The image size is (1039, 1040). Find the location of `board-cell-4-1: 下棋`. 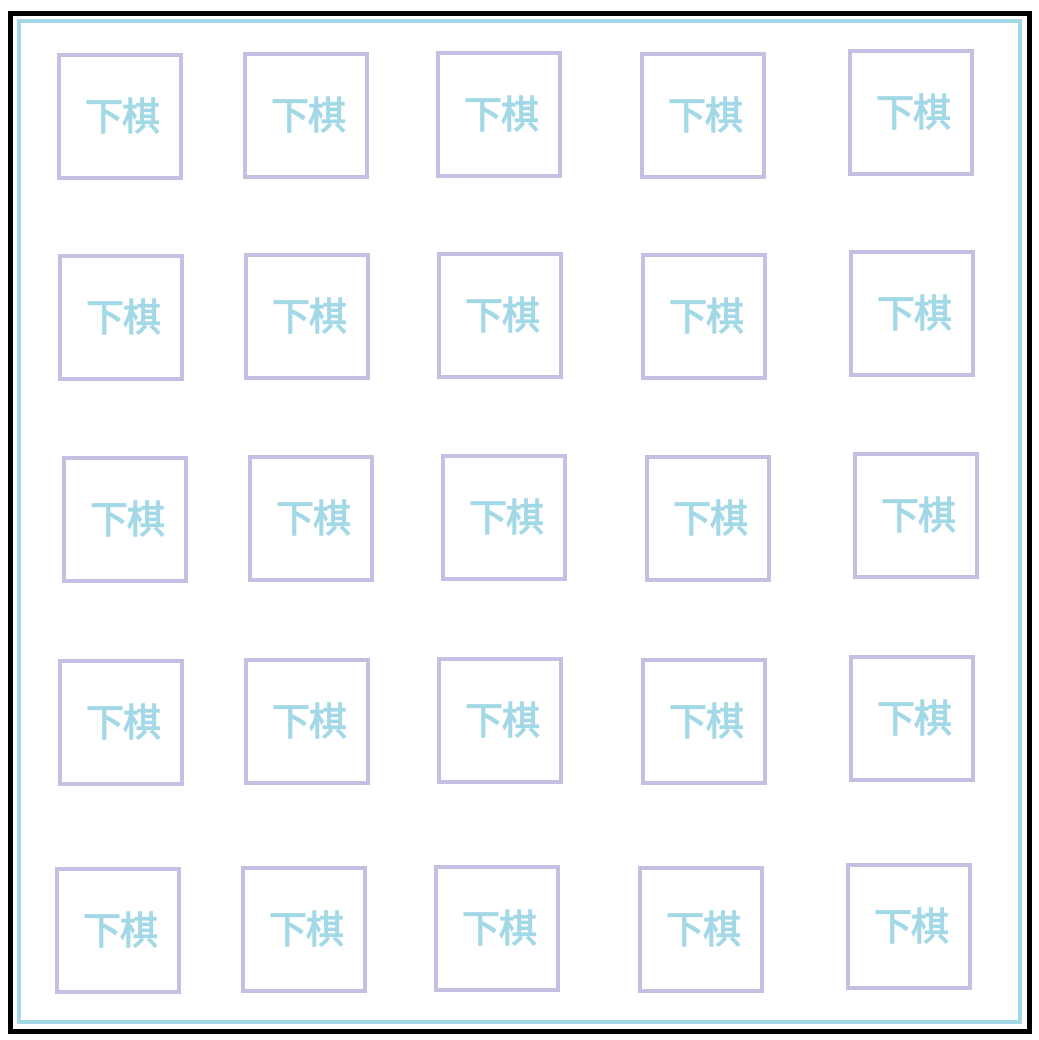

board-cell-4-1: 下棋 is located at coordinates (304, 929).